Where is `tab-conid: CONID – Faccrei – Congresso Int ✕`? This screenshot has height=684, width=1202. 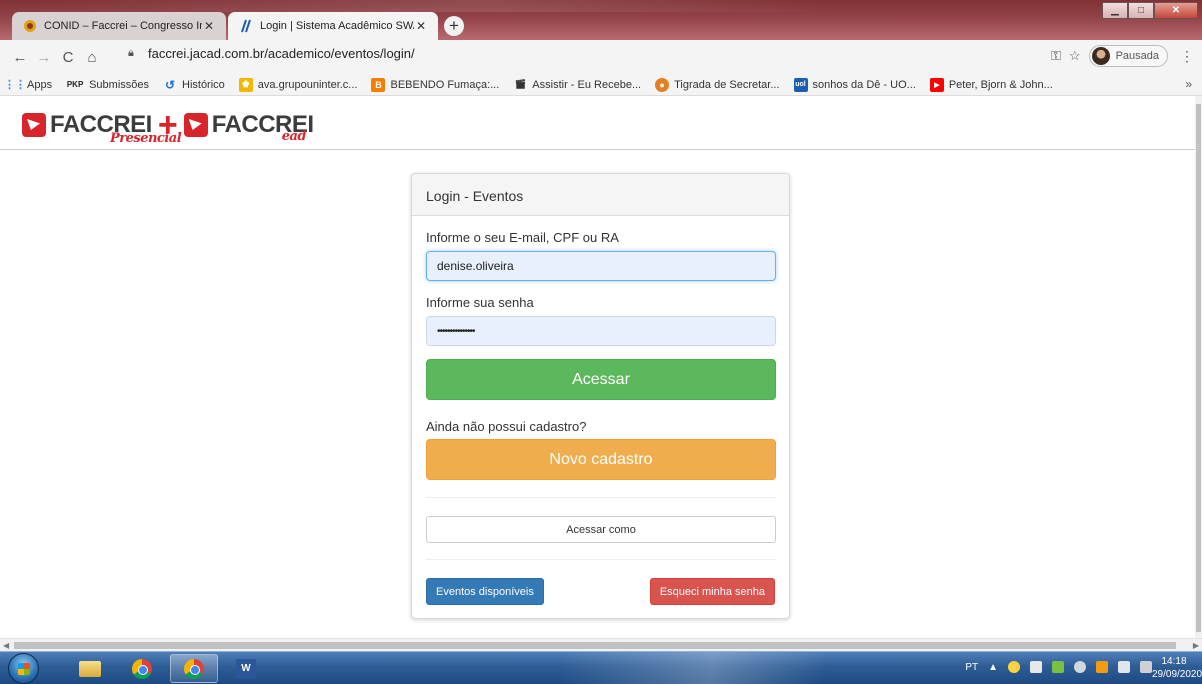
tab-conid: CONID – Faccrei – Congresso Int ✕ is located at coordinates (119, 26).